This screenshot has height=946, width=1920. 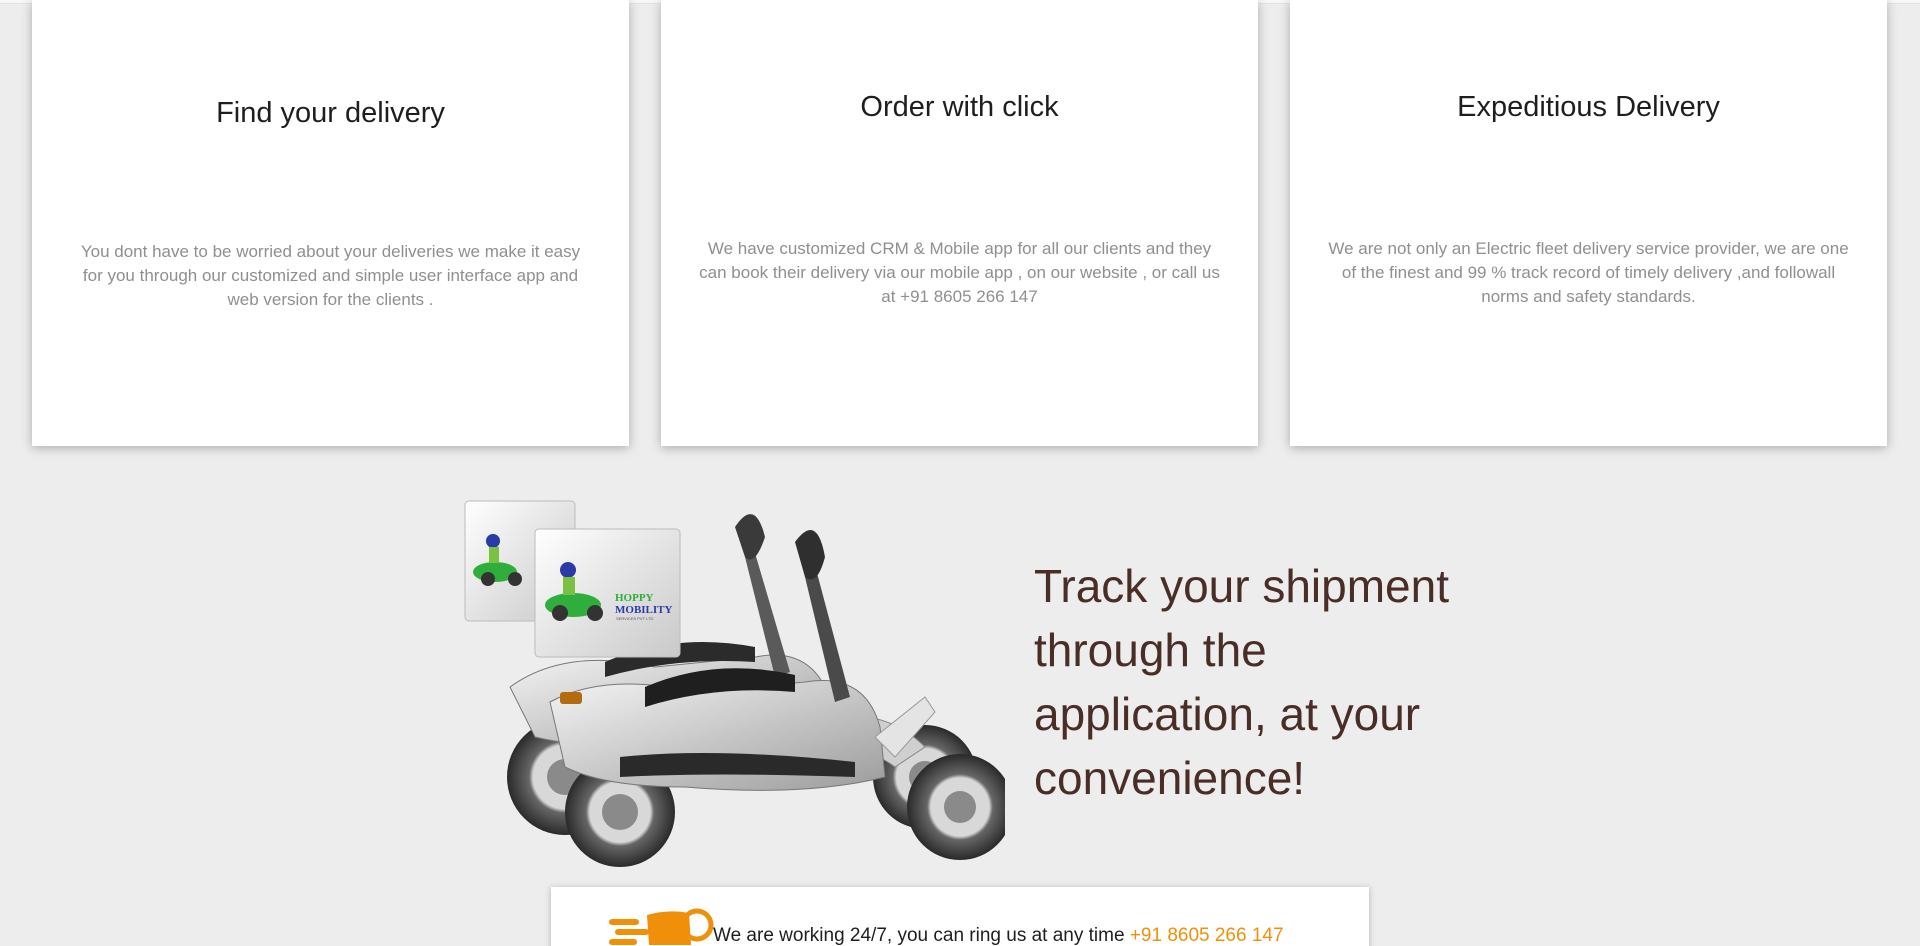 What do you see at coordinates (734, 683) in the screenshot?
I see `scooter-image: HOPPY MOBILITY SERVICES PVT LTD` at bounding box center [734, 683].